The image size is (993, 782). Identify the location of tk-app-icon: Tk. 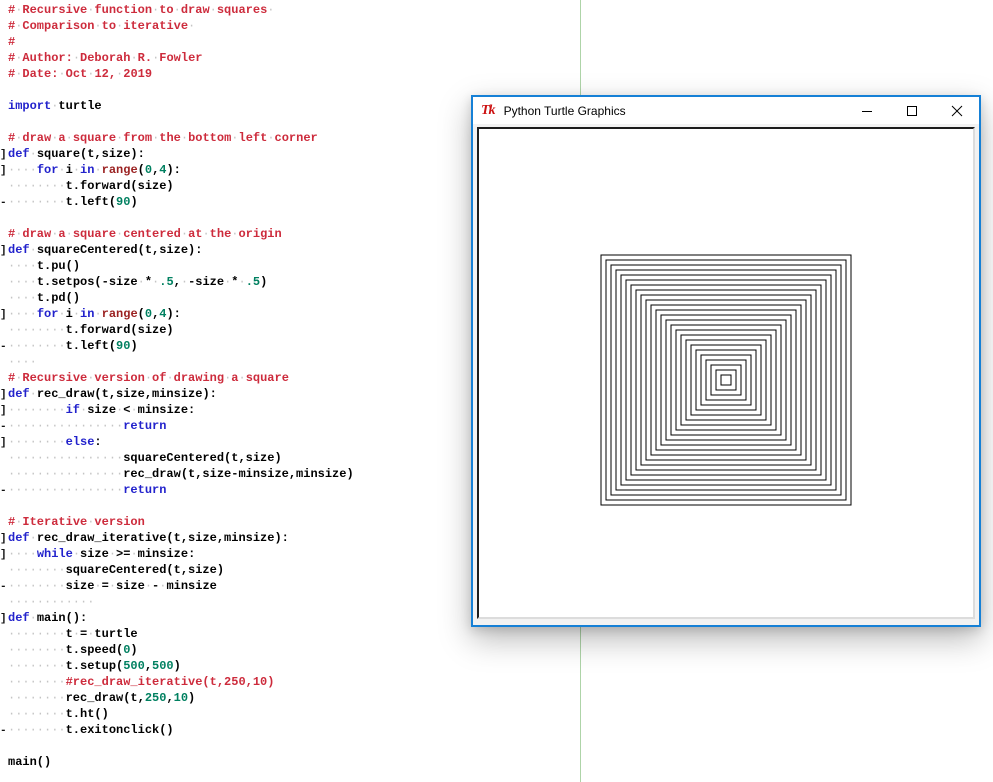
(488, 110).